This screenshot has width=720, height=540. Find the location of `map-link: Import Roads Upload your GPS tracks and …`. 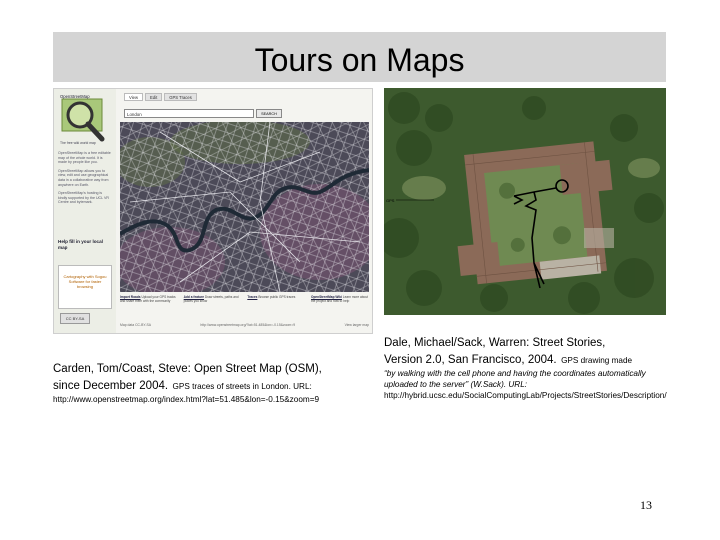

map-link: Import Roads Upload your GPS tracks and … is located at coordinates (149, 299).